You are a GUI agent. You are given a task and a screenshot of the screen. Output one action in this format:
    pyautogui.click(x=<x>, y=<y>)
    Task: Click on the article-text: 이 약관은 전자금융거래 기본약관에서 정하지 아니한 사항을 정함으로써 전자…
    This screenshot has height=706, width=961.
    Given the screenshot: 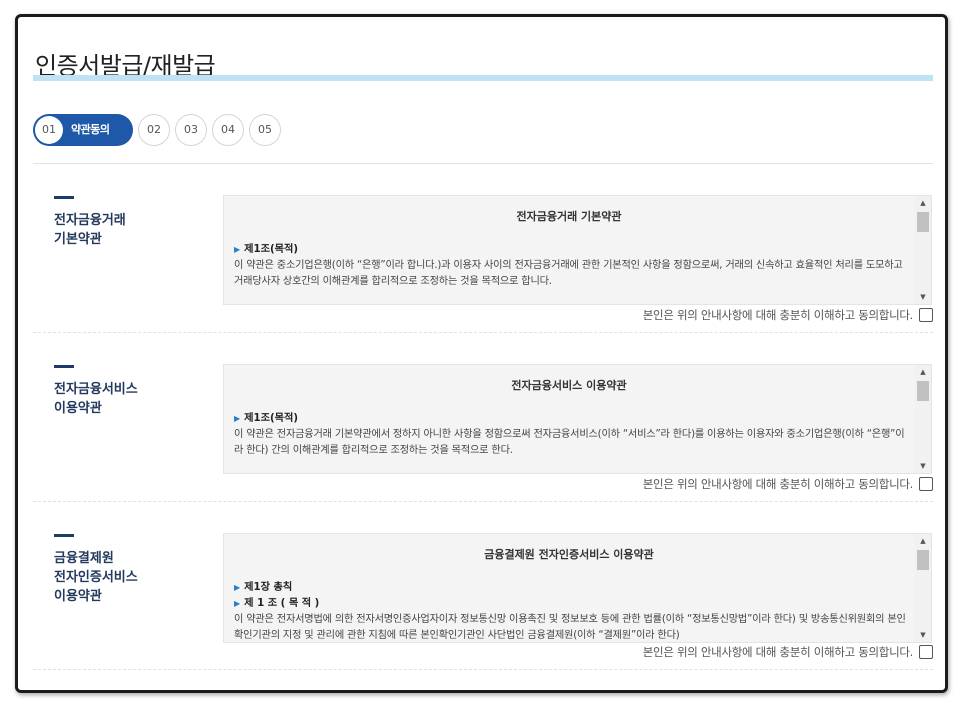 What is the action you would take?
    pyautogui.click(x=569, y=442)
    